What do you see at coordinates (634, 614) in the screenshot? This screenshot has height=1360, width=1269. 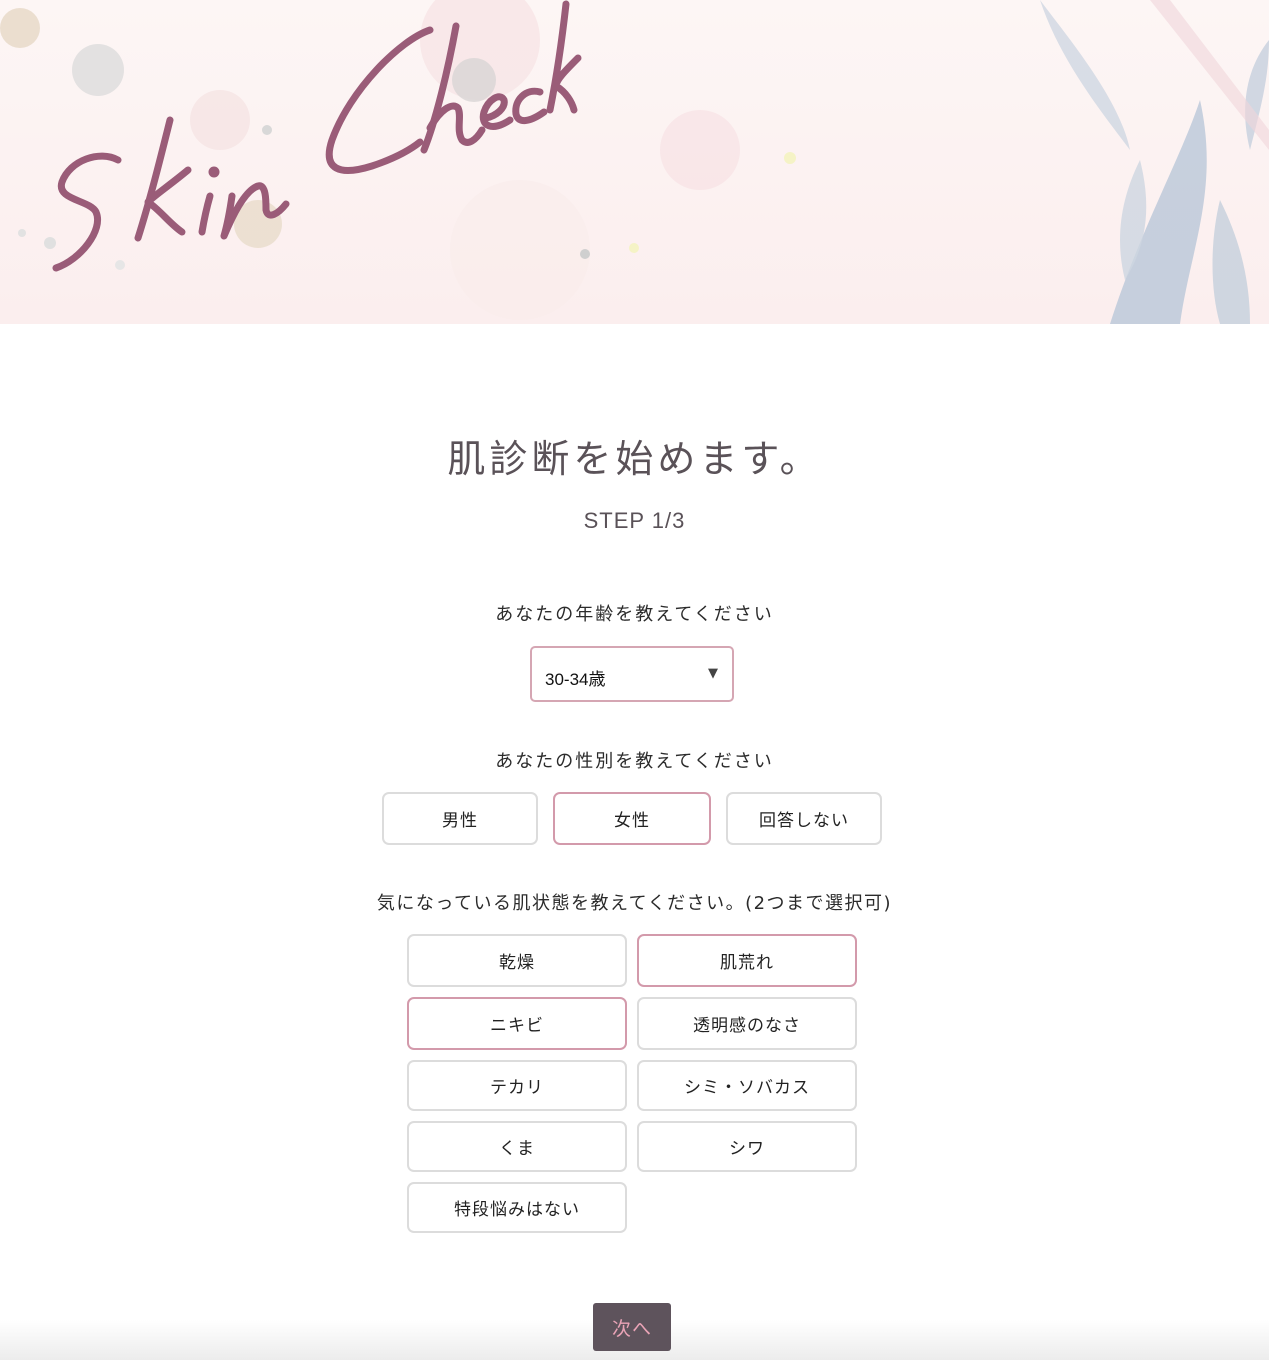 I see `age-question: あなたの年齢を教えてください` at bounding box center [634, 614].